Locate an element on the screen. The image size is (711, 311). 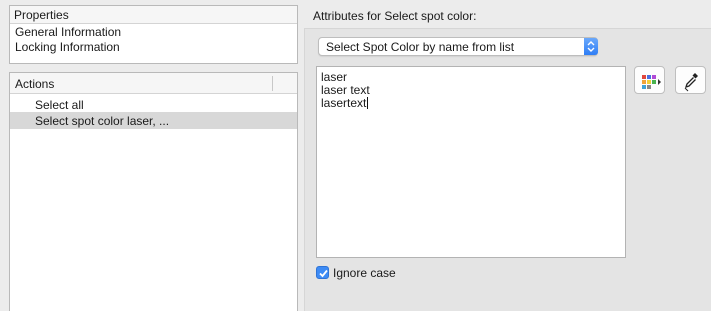
properties-item-general: General Information is located at coordinates (68, 32).